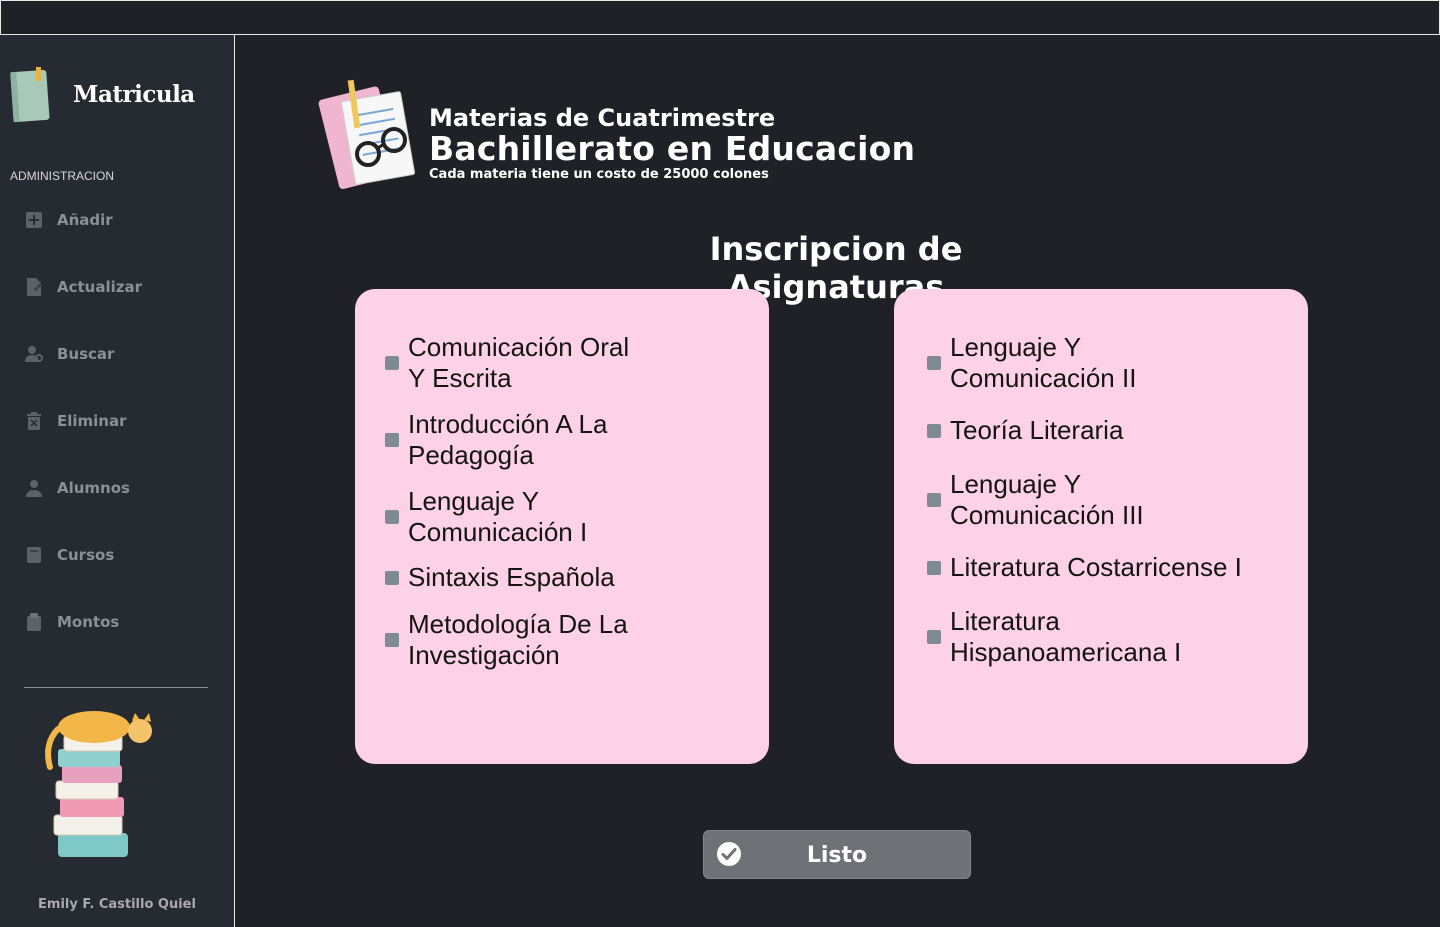  What do you see at coordinates (93, 488) in the screenshot?
I see `sidebar-item-label: Alumnos` at bounding box center [93, 488].